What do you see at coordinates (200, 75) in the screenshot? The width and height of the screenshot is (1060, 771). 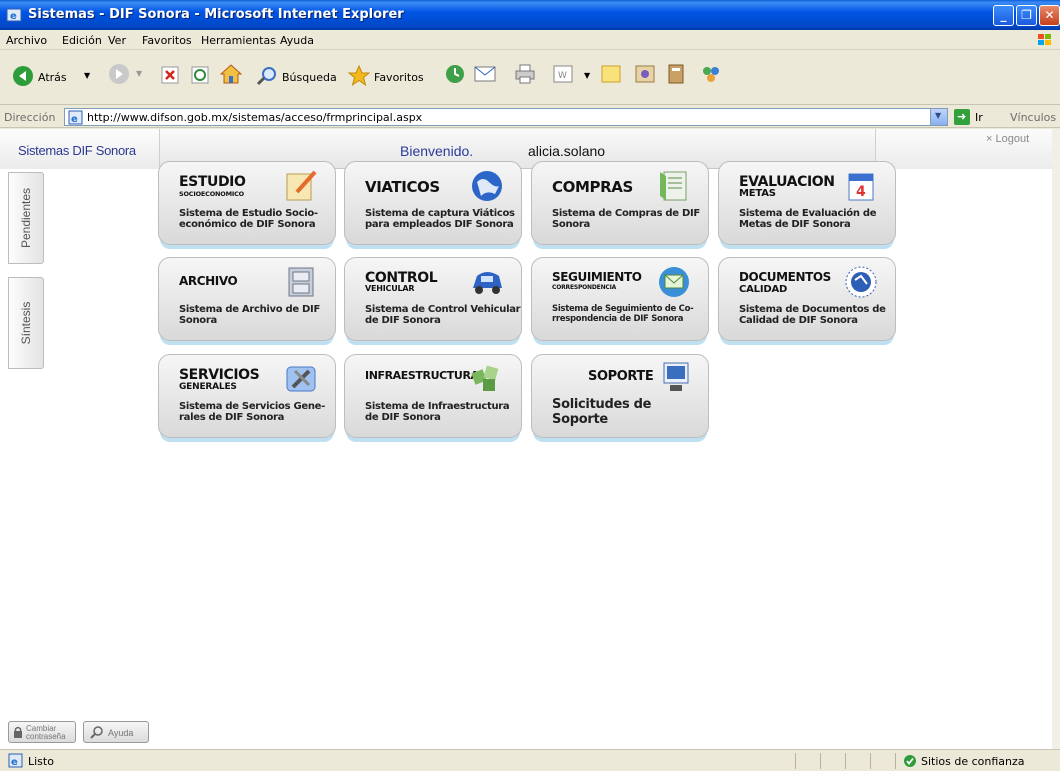 I see `refresh-icon` at bounding box center [200, 75].